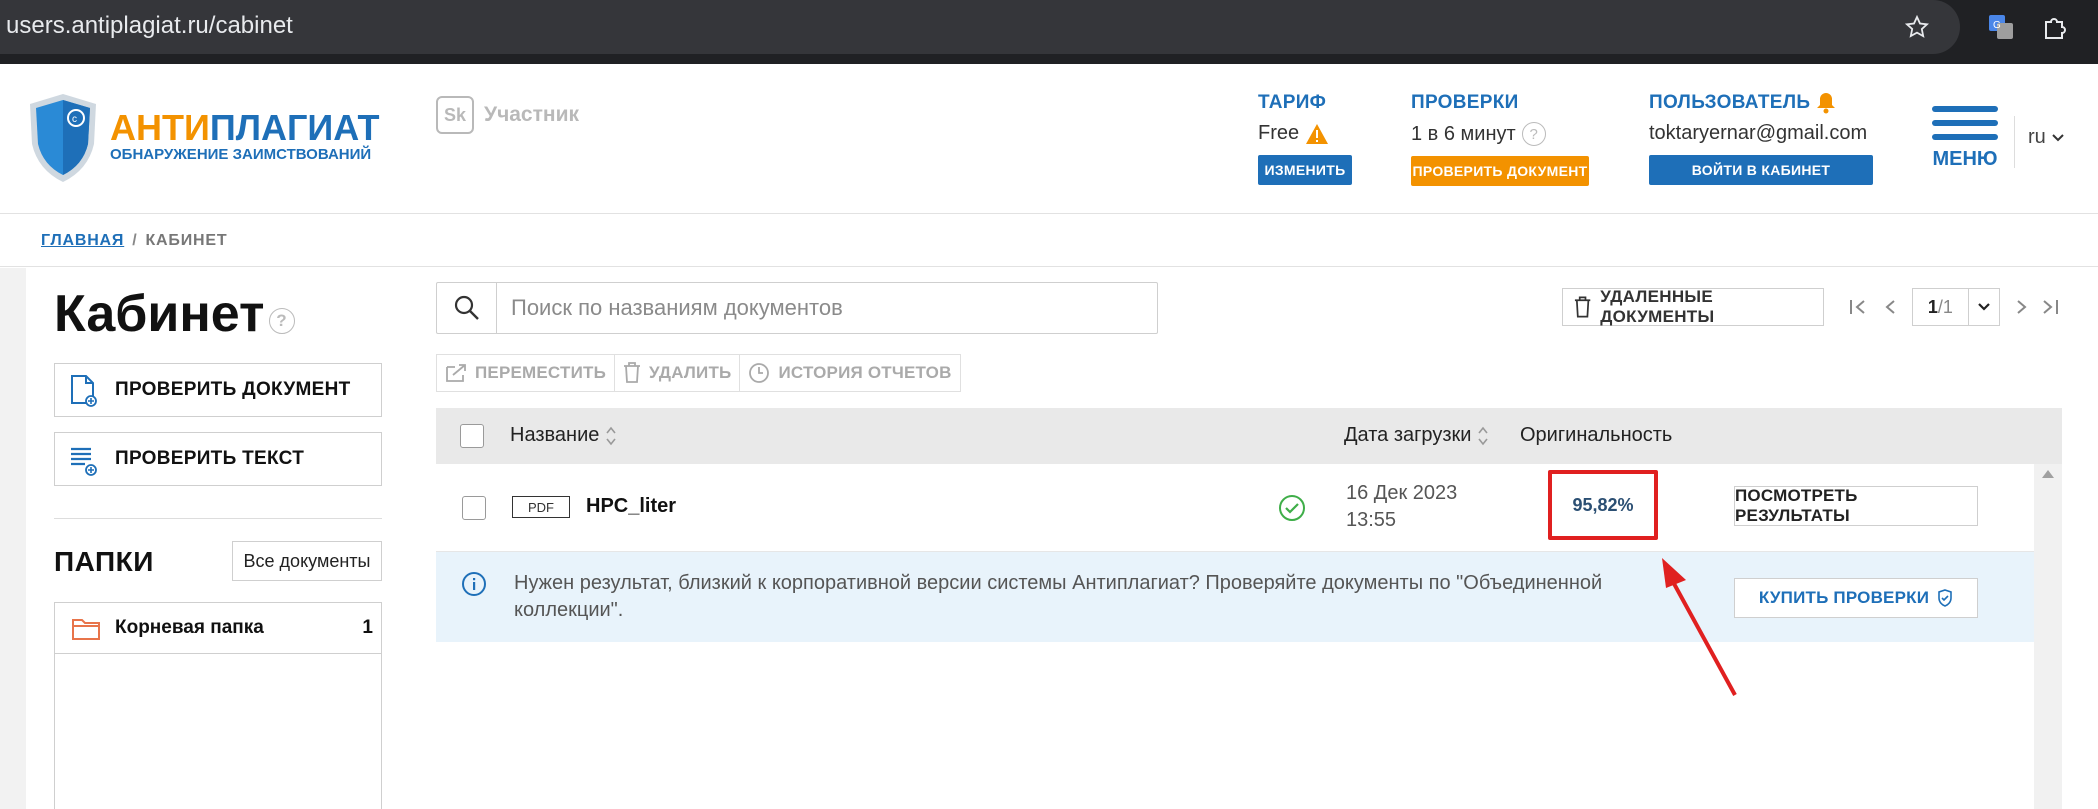 The height and width of the screenshot is (809, 2098). I want to click on scroll-up-arrow-icon, so click(2048, 474).